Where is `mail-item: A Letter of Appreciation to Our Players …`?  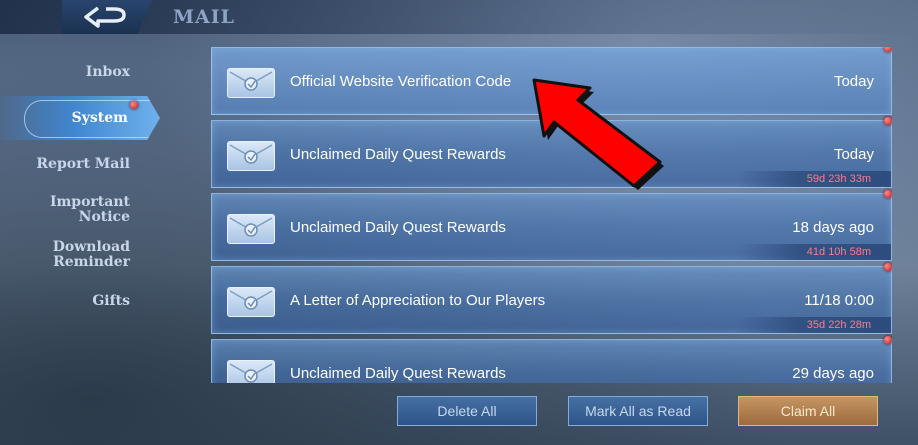 mail-item: A Letter of Appreciation to Our Players … is located at coordinates (551, 298).